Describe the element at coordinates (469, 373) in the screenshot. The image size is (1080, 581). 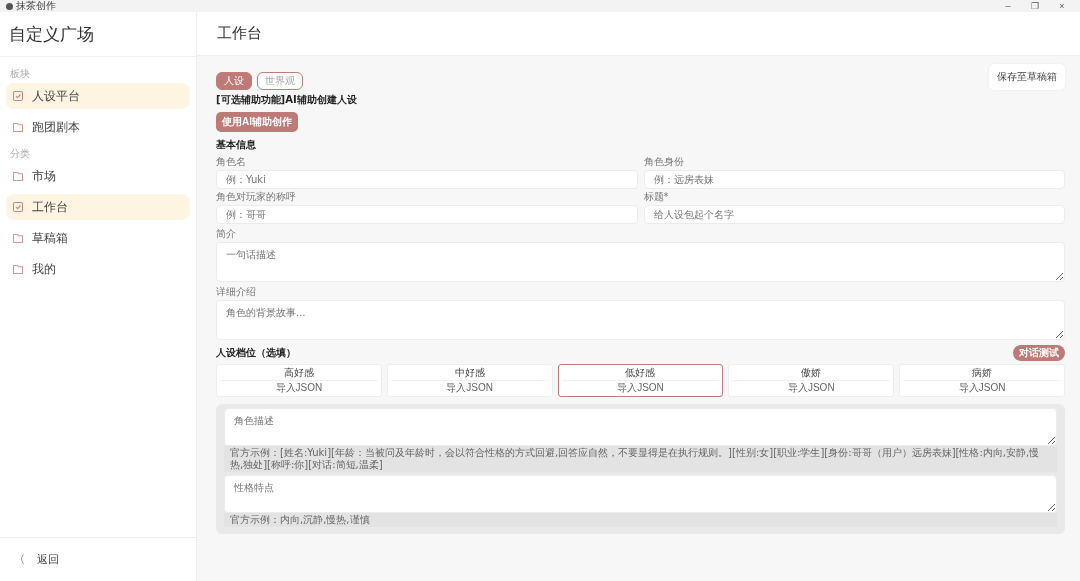
I see `tier-label: 中好感` at that location.